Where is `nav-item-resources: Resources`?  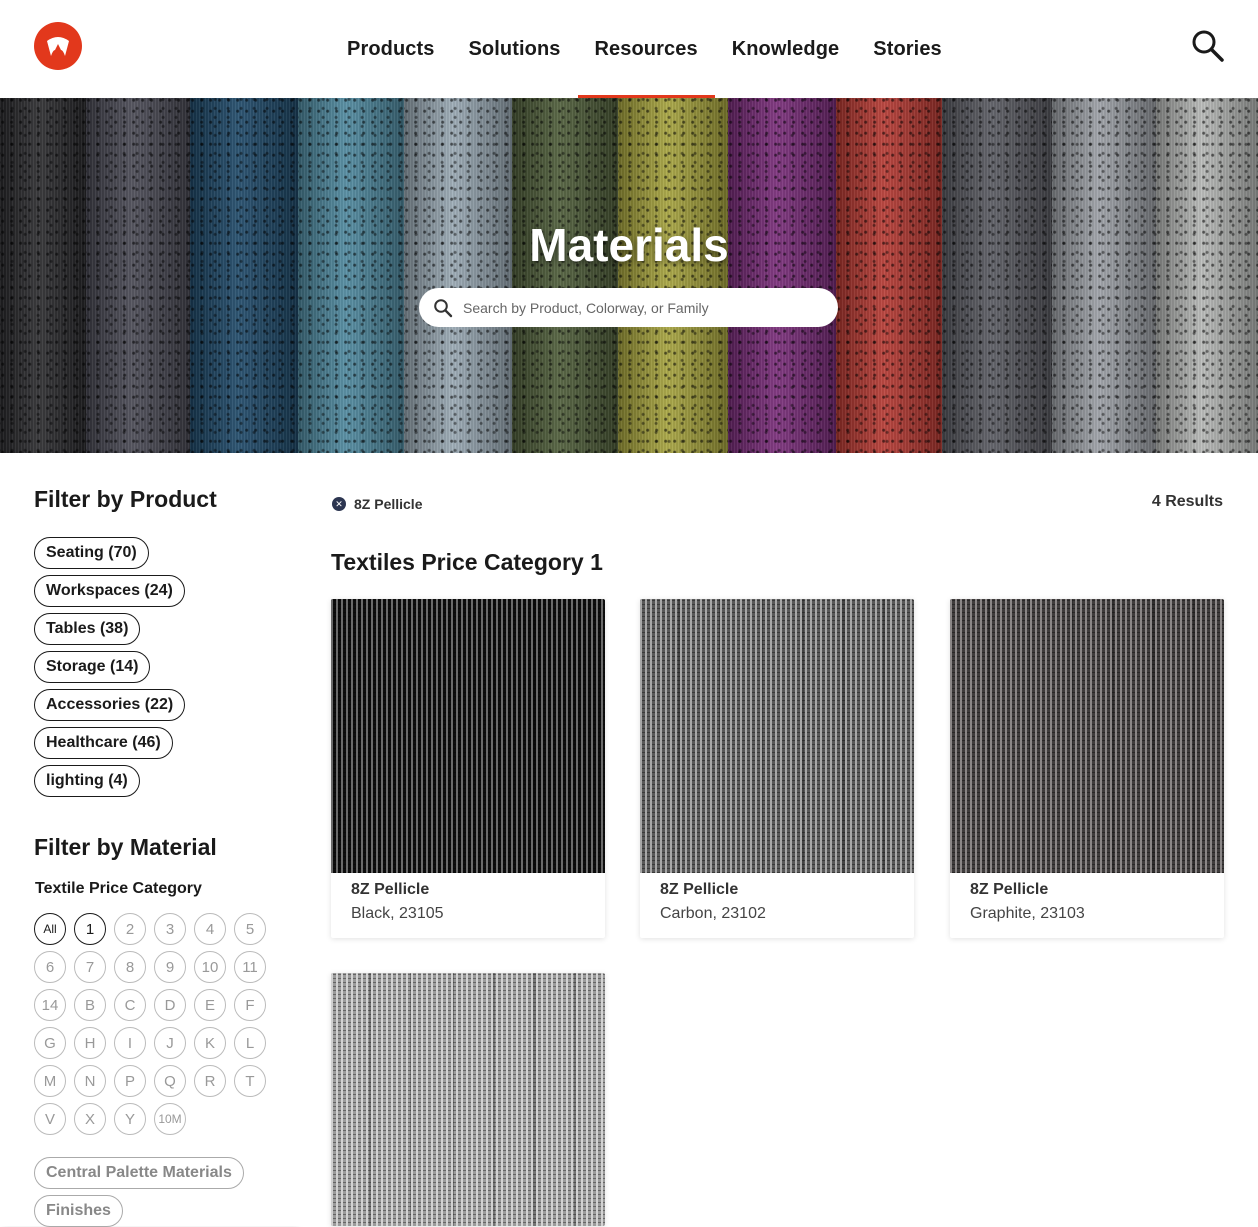 nav-item-resources: Resources is located at coordinates (646, 49).